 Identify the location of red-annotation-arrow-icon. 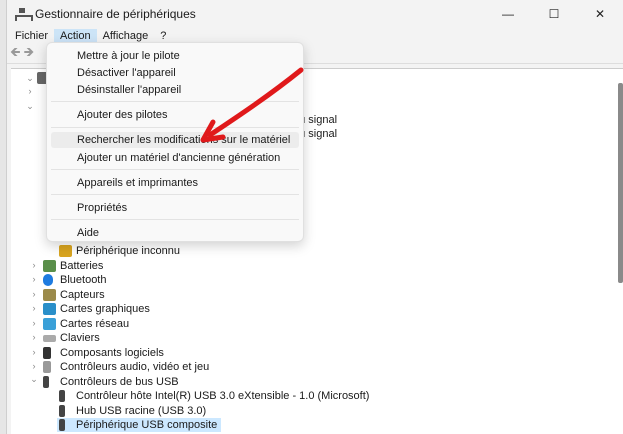
(252, 105).